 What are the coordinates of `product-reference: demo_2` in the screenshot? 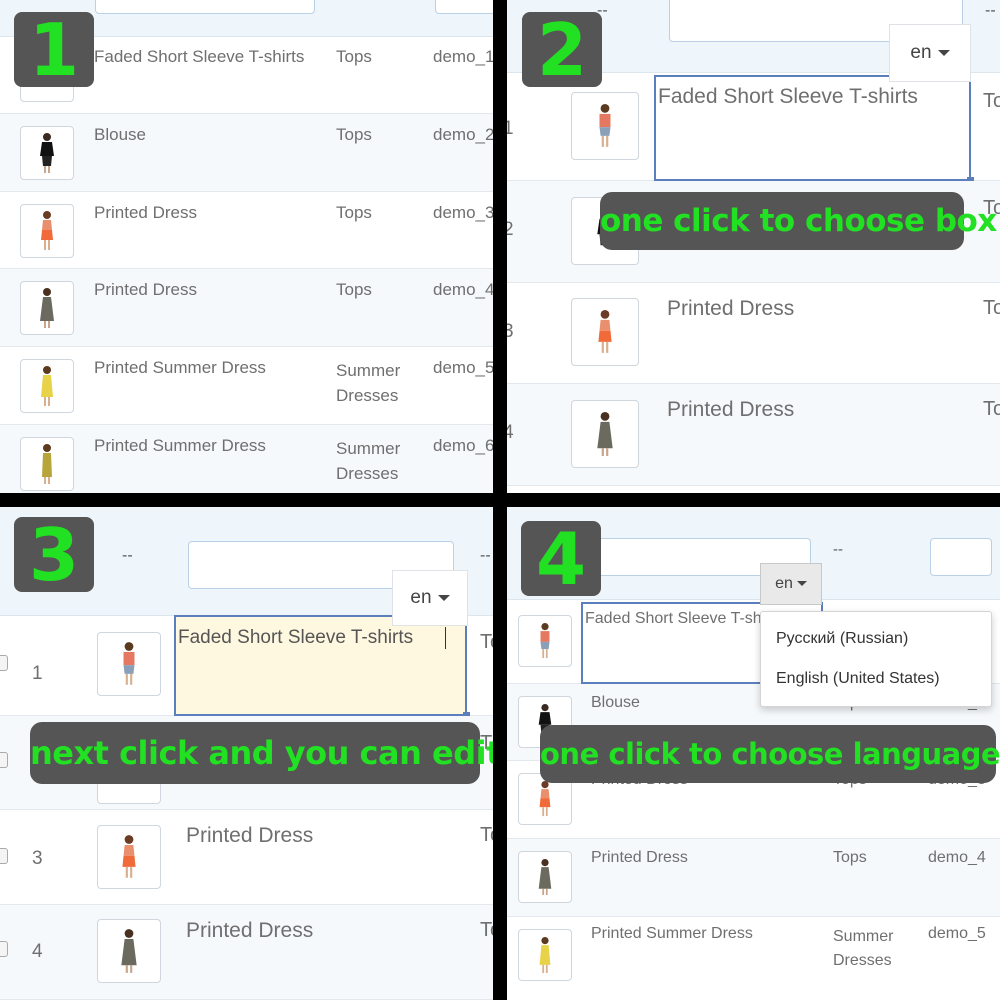 It's located at (463, 134).